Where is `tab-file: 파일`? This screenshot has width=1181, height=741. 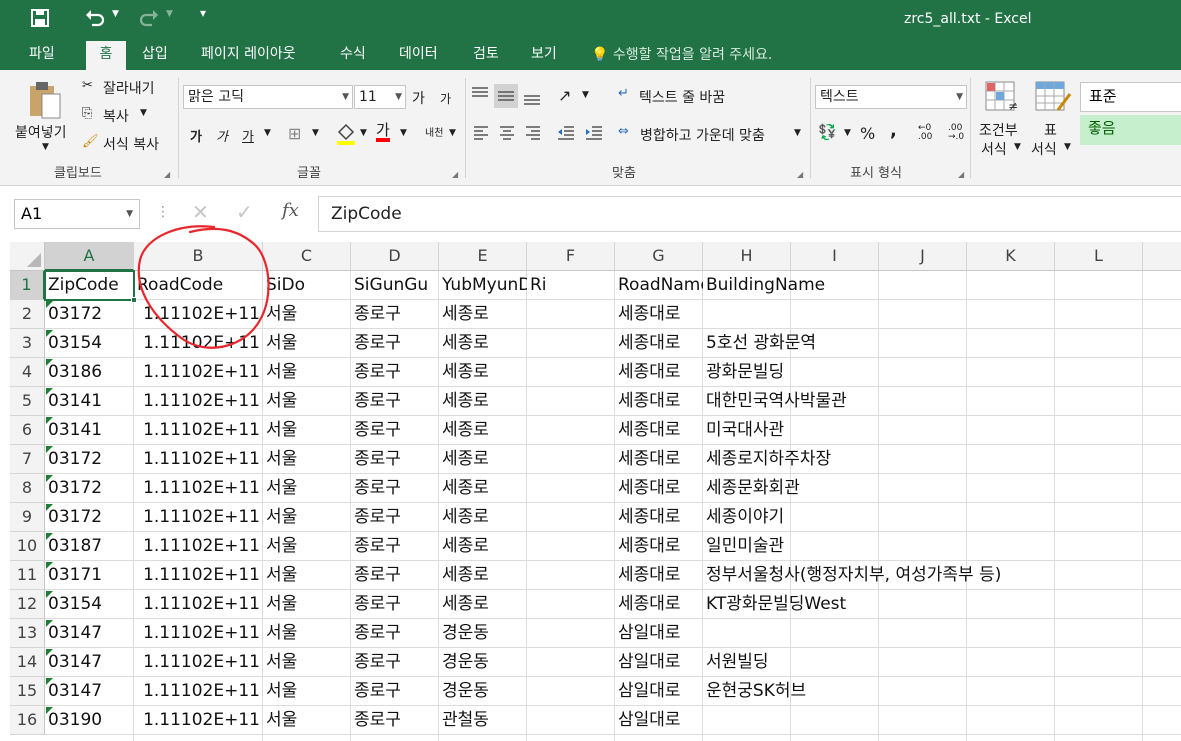
tab-file: 파일 is located at coordinates (42, 57).